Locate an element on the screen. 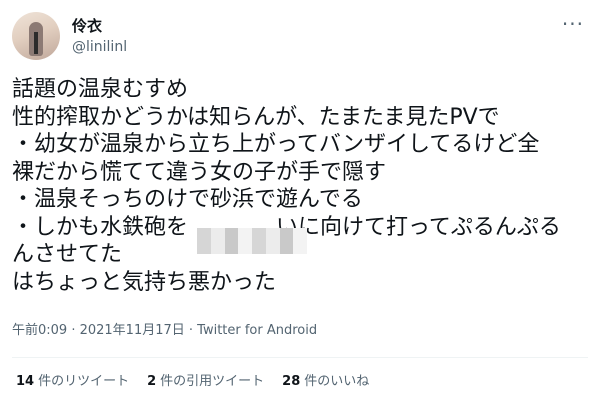  user-info: 伶衣 @linilinl is located at coordinates (99, 36).